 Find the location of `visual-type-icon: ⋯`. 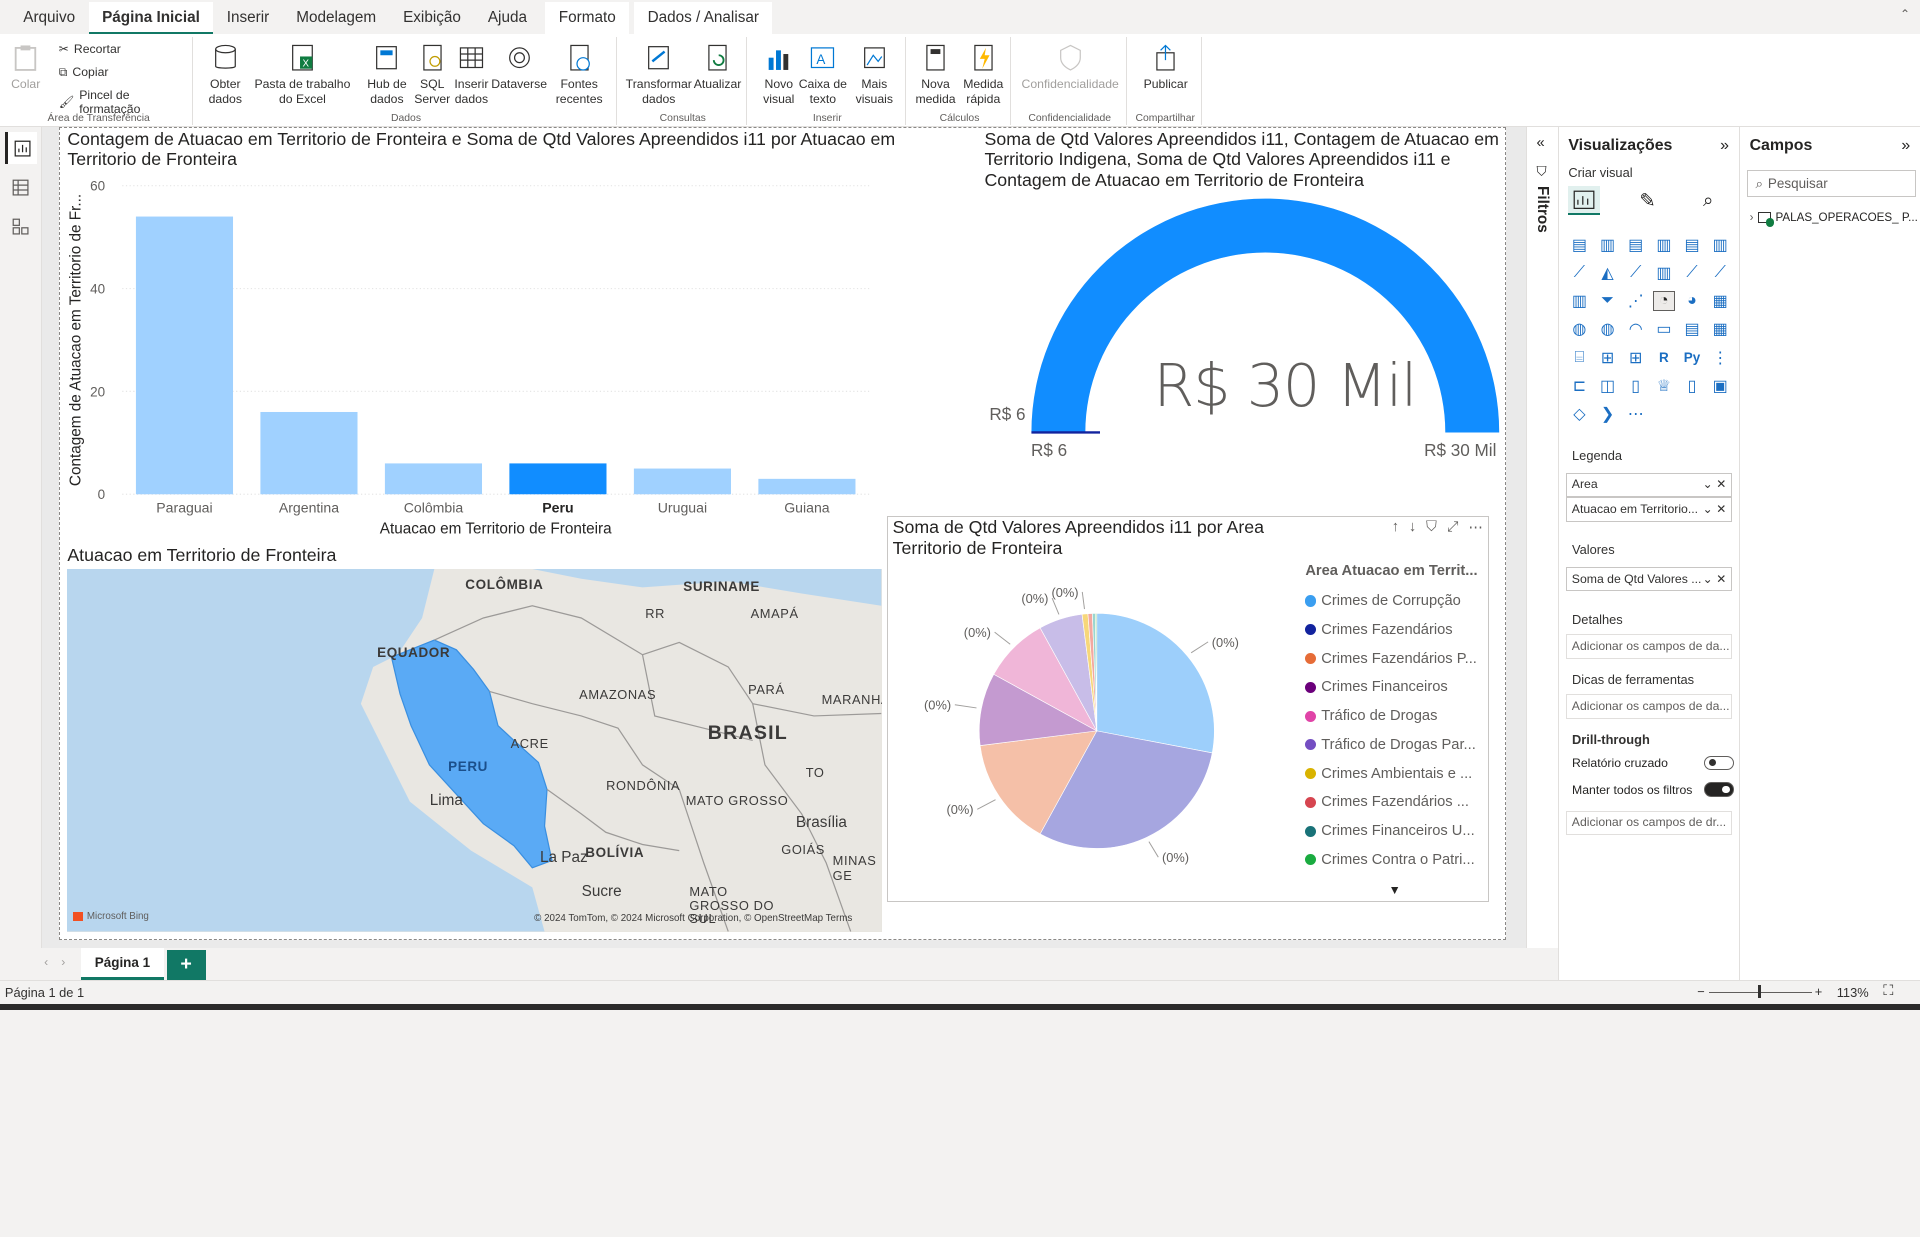

visual-type-icon: ⋯ is located at coordinates (1636, 414).